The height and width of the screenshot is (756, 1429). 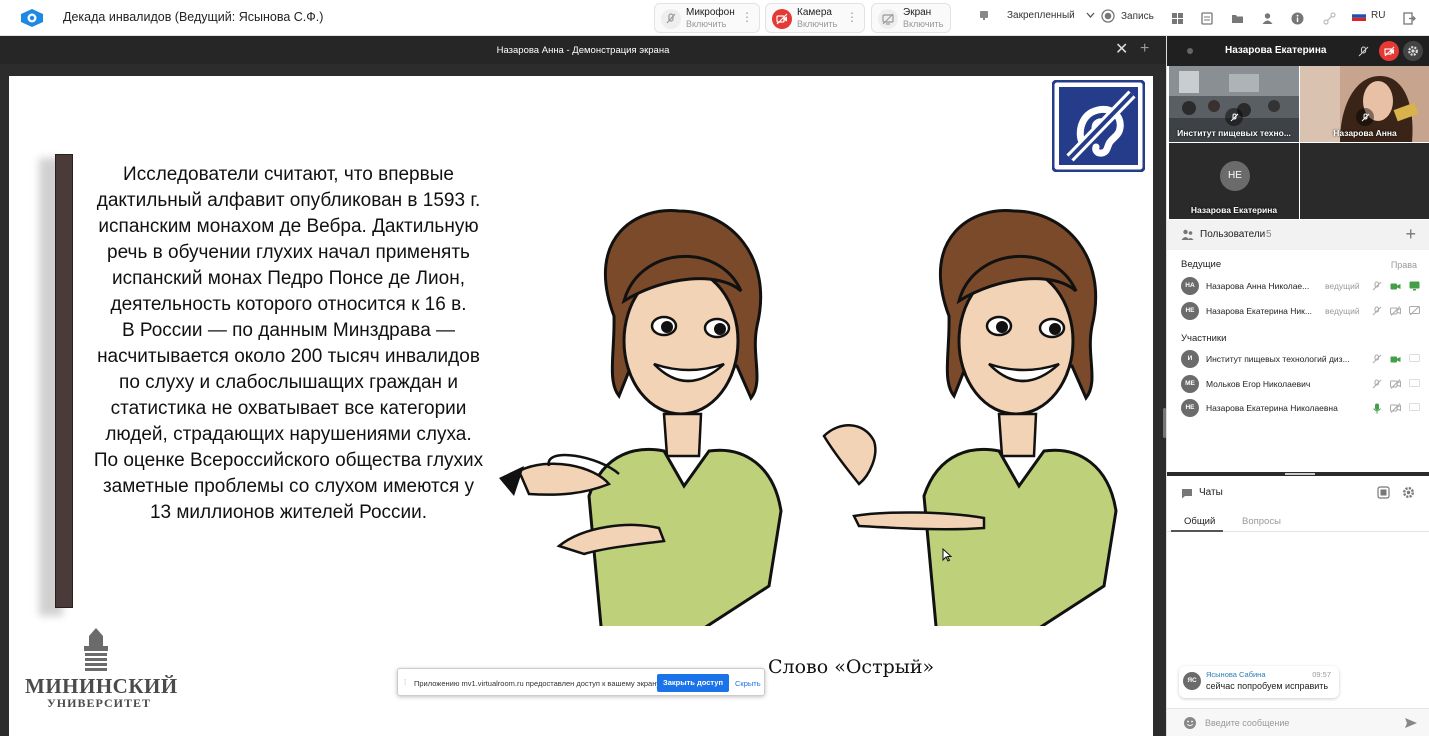 I want to click on message-input: Введите сообщение, so click(x=1247, y=723).